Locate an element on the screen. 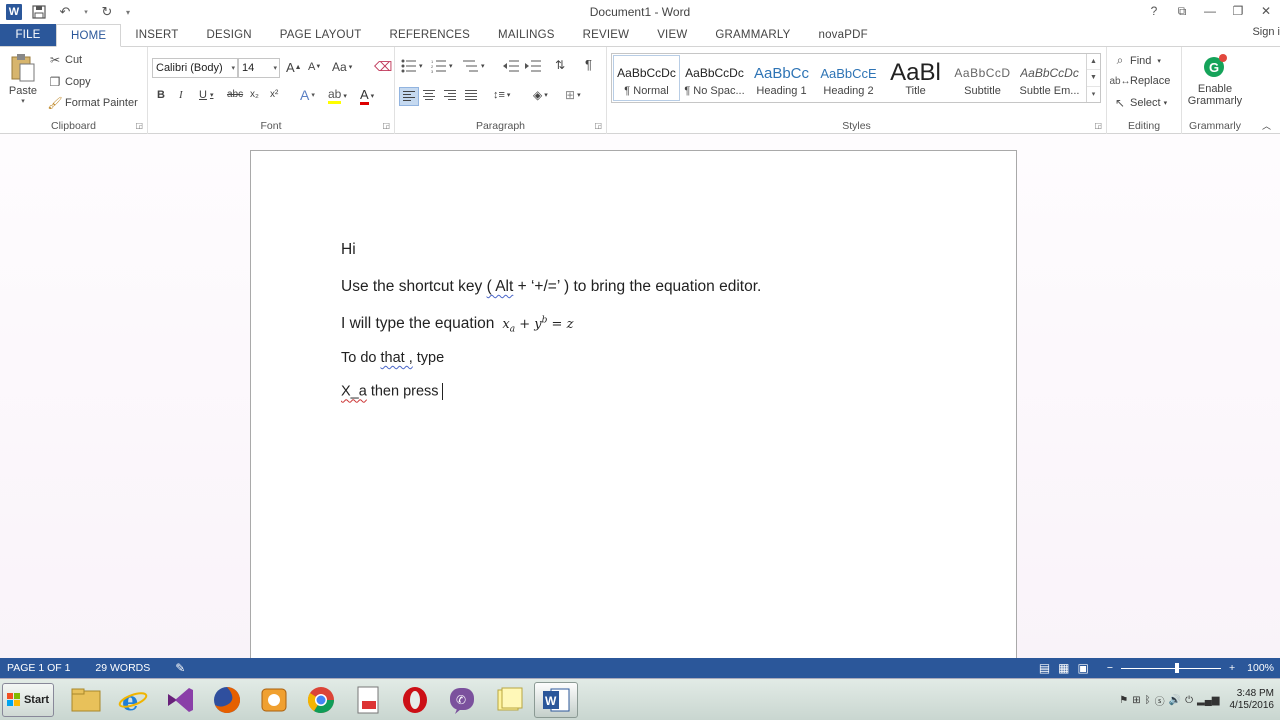  highlight-button: ab ▾ is located at coordinates (337, 95).